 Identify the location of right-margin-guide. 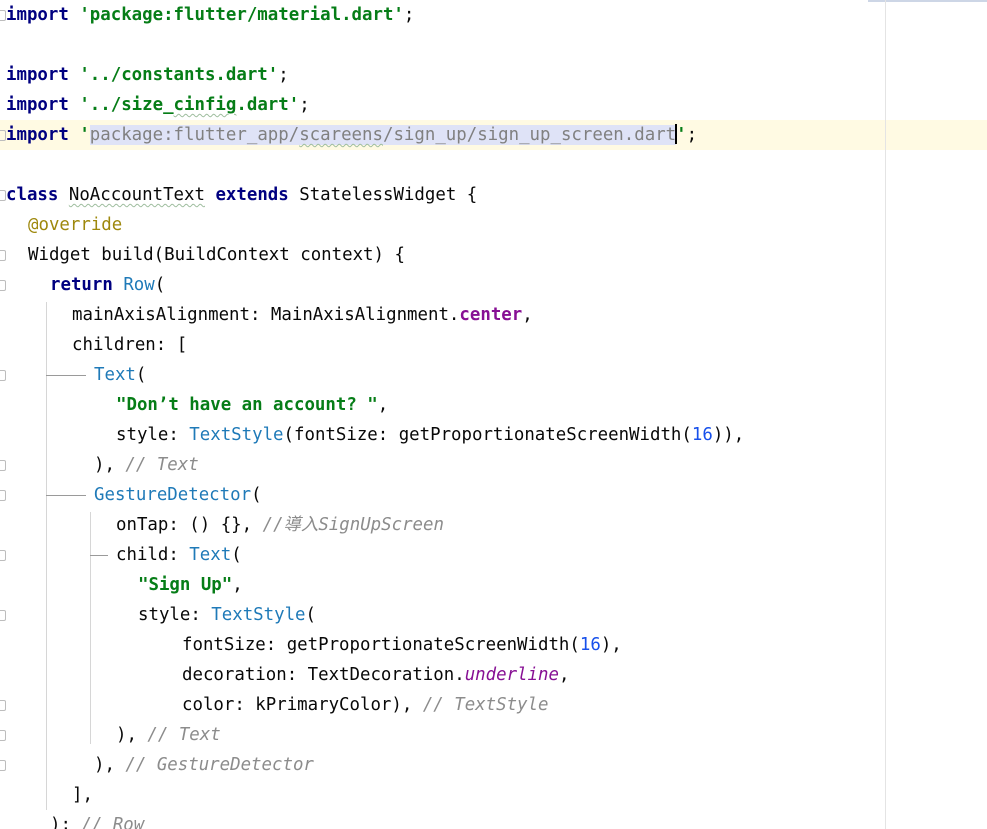
(885, 414).